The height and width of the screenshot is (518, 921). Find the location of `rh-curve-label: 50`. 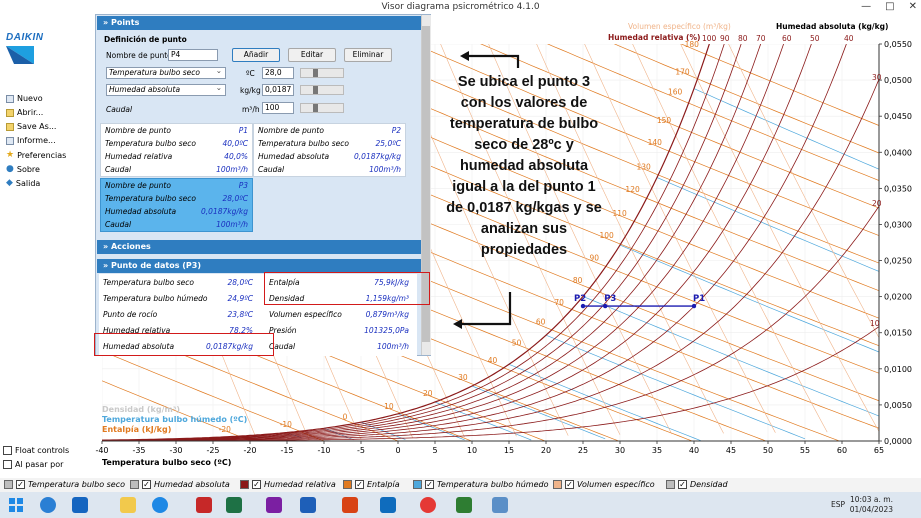

rh-curve-label: 50 is located at coordinates (815, 38).